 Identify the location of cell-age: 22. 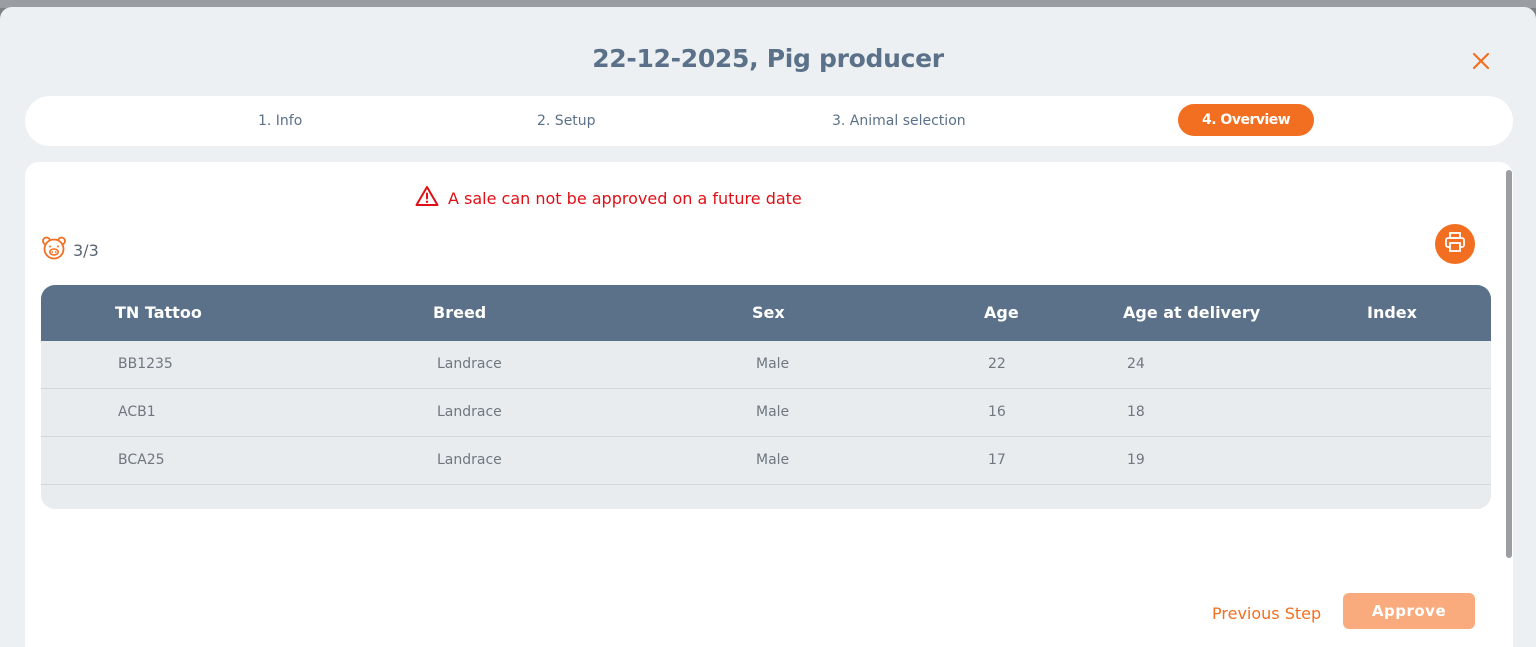
(997, 364).